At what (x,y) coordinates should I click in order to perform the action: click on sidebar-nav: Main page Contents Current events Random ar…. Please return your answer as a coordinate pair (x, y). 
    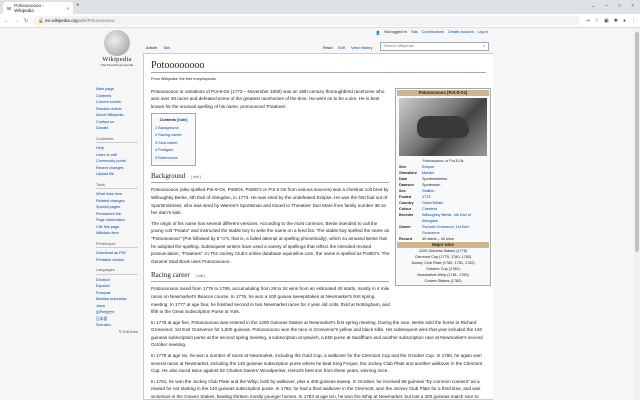
    Looking at the image, I should click on (117, 210).